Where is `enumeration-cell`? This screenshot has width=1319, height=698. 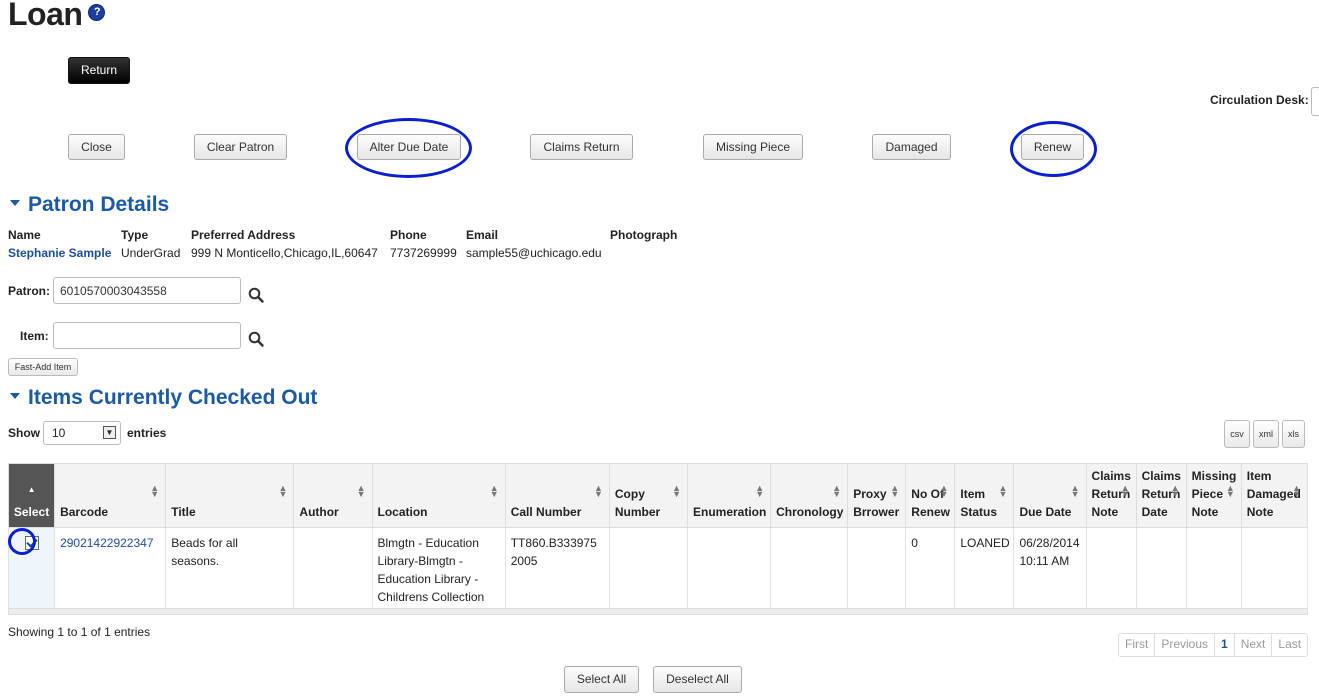
enumeration-cell is located at coordinates (729, 570).